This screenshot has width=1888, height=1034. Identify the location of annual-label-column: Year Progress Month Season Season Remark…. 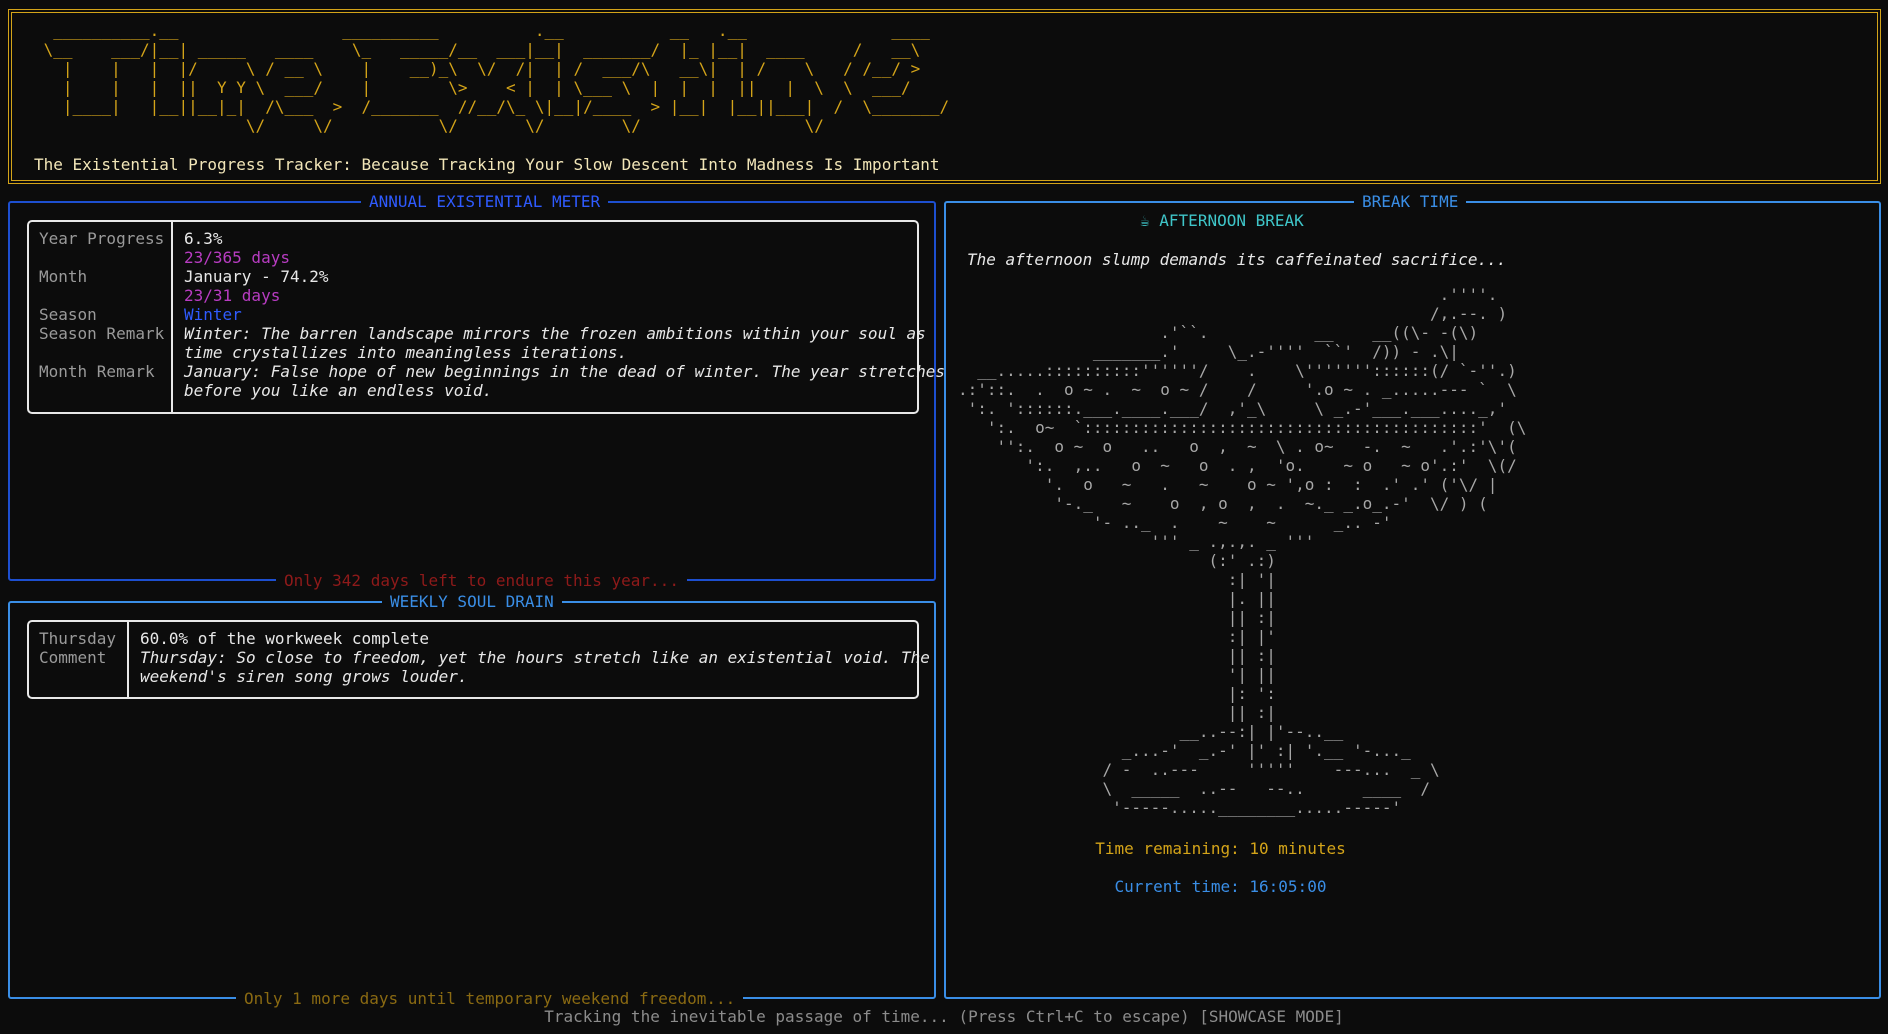
(101, 317).